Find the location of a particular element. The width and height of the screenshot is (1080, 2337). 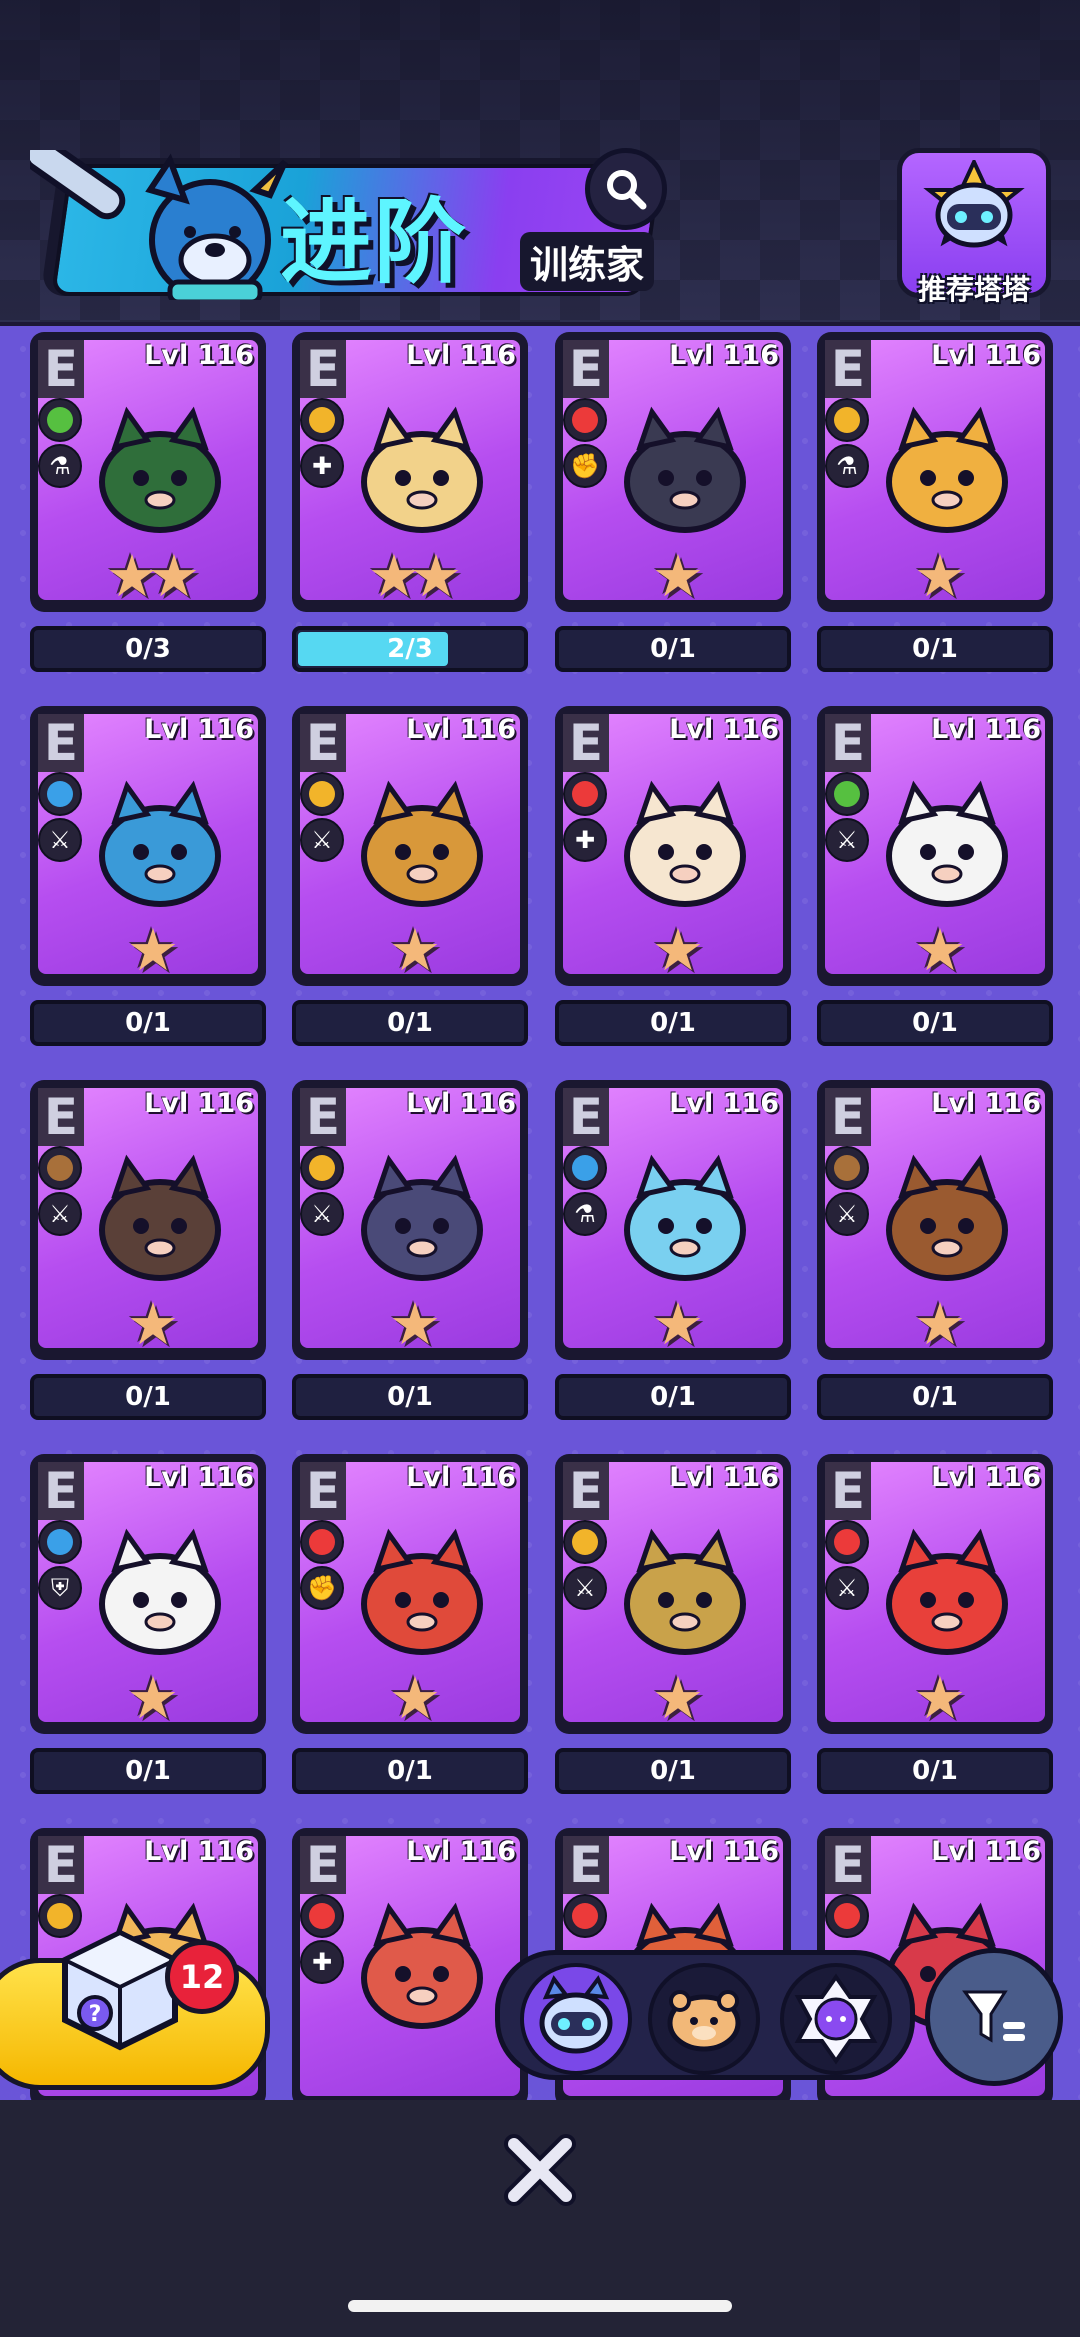

close-icon is located at coordinates (540, 2170).